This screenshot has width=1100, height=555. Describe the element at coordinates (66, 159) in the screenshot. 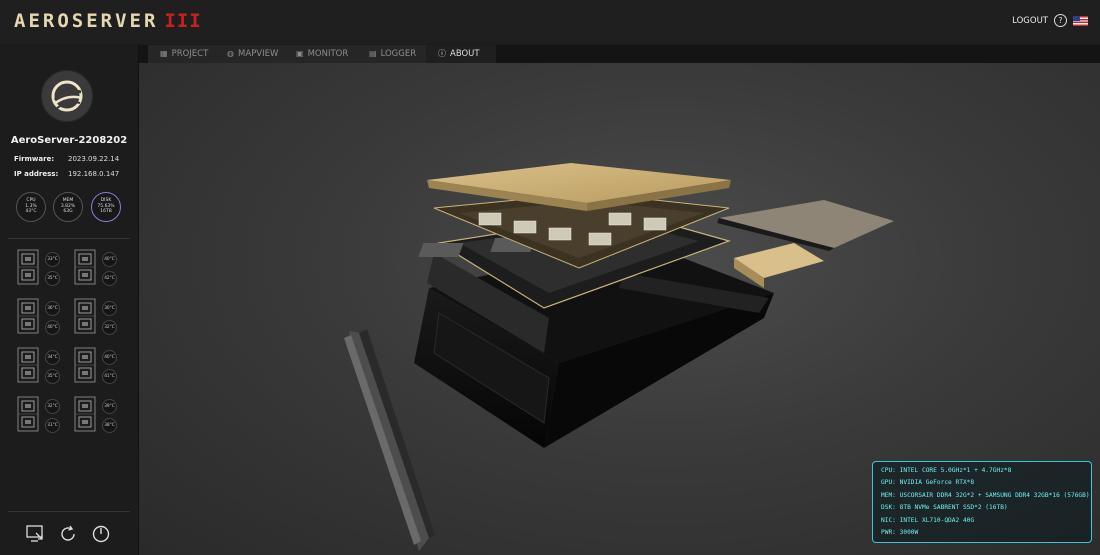

I see `firmware-row: Firmware: 2023.09.22.14` at that location.